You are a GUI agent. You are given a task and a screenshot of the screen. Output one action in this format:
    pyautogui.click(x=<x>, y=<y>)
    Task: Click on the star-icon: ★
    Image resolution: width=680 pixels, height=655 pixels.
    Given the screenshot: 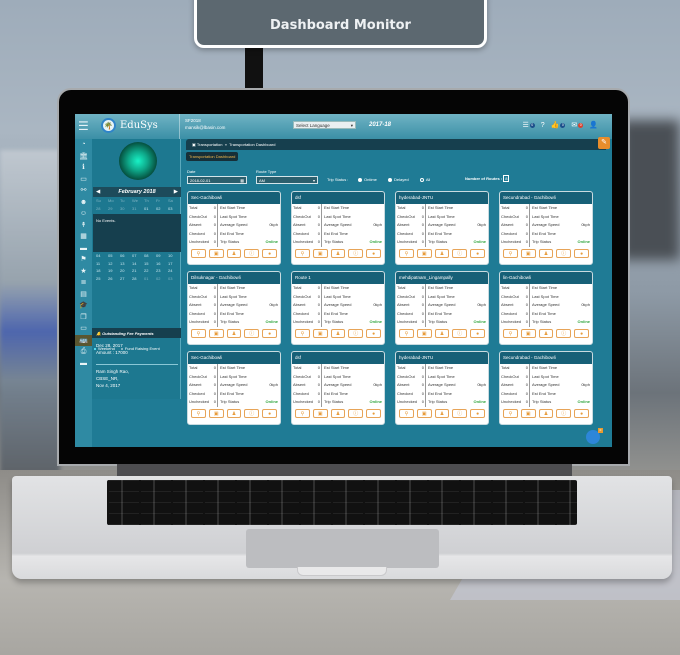 What is the action you would take?
    pyautogui.click(x=83, y=272)
    